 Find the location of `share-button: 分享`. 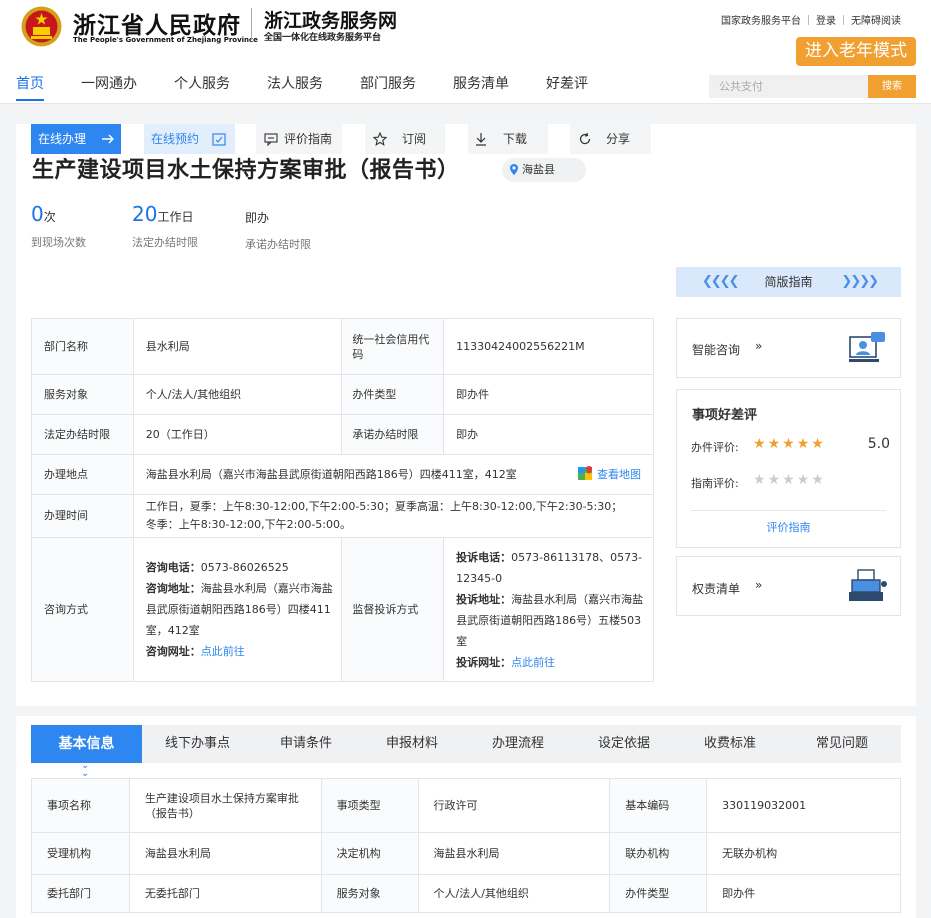

share-button: 分享 is located at coordinates (610, 139).